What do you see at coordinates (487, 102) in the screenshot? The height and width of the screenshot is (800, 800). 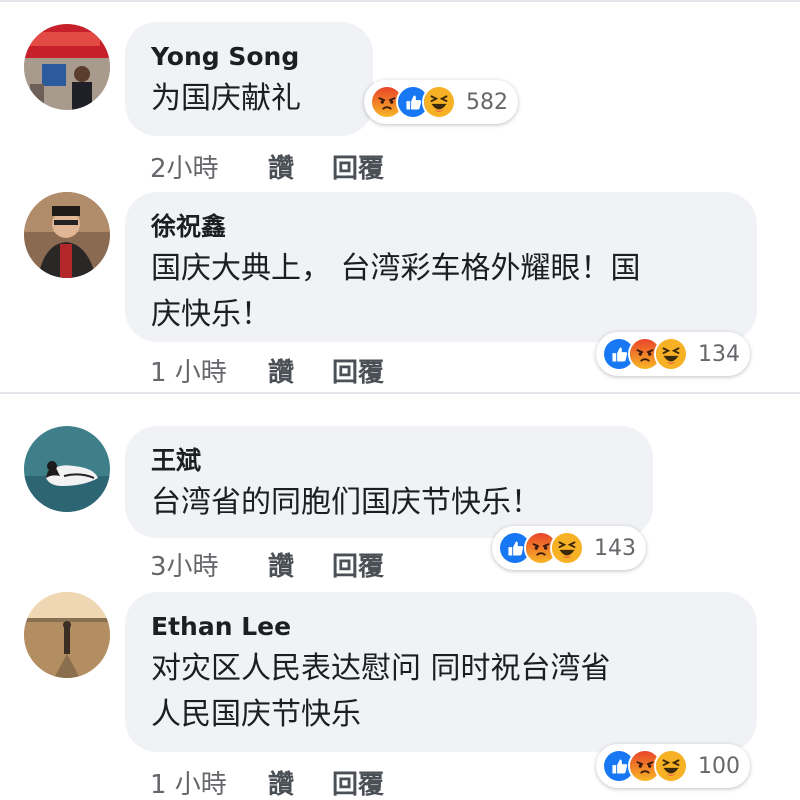 I see `reaction-count: 582` at bounding box center [487, 102].